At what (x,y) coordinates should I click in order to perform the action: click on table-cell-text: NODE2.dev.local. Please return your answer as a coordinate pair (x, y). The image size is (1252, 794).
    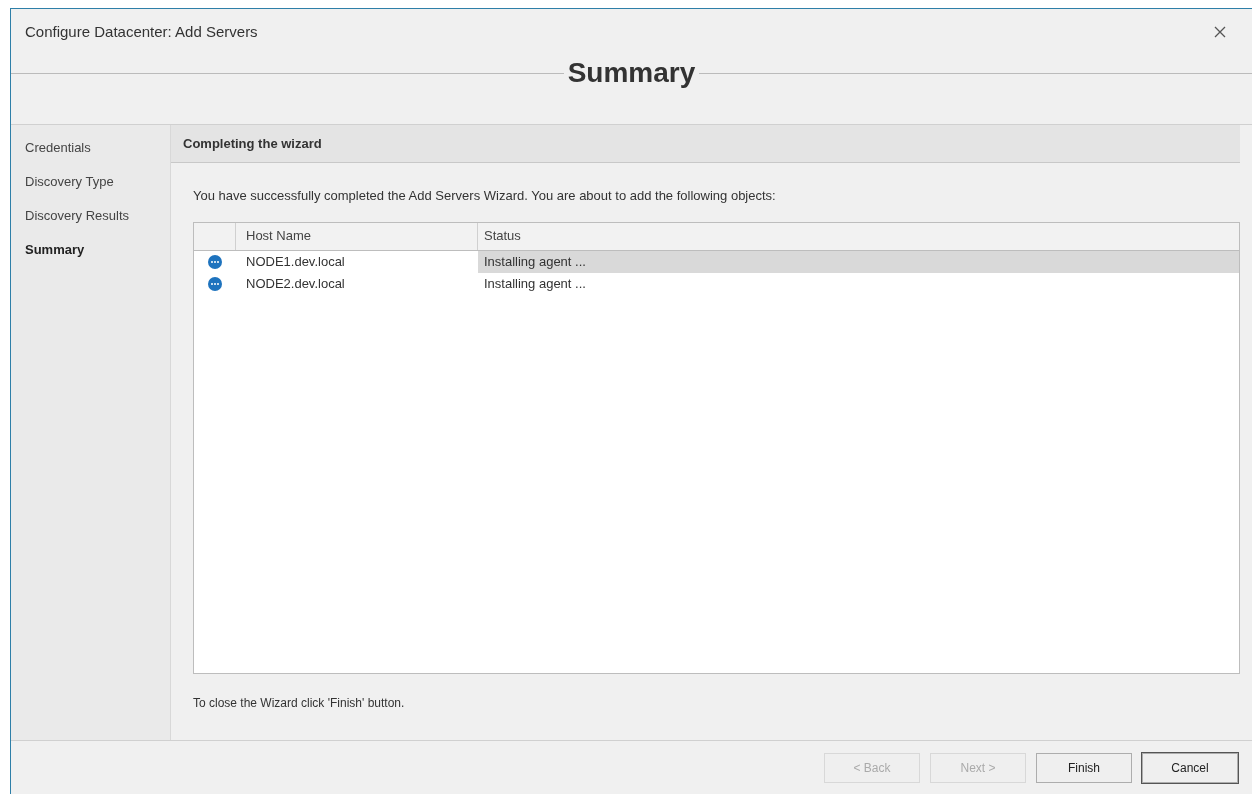
    Looking at the image, I should click on (295, 283).